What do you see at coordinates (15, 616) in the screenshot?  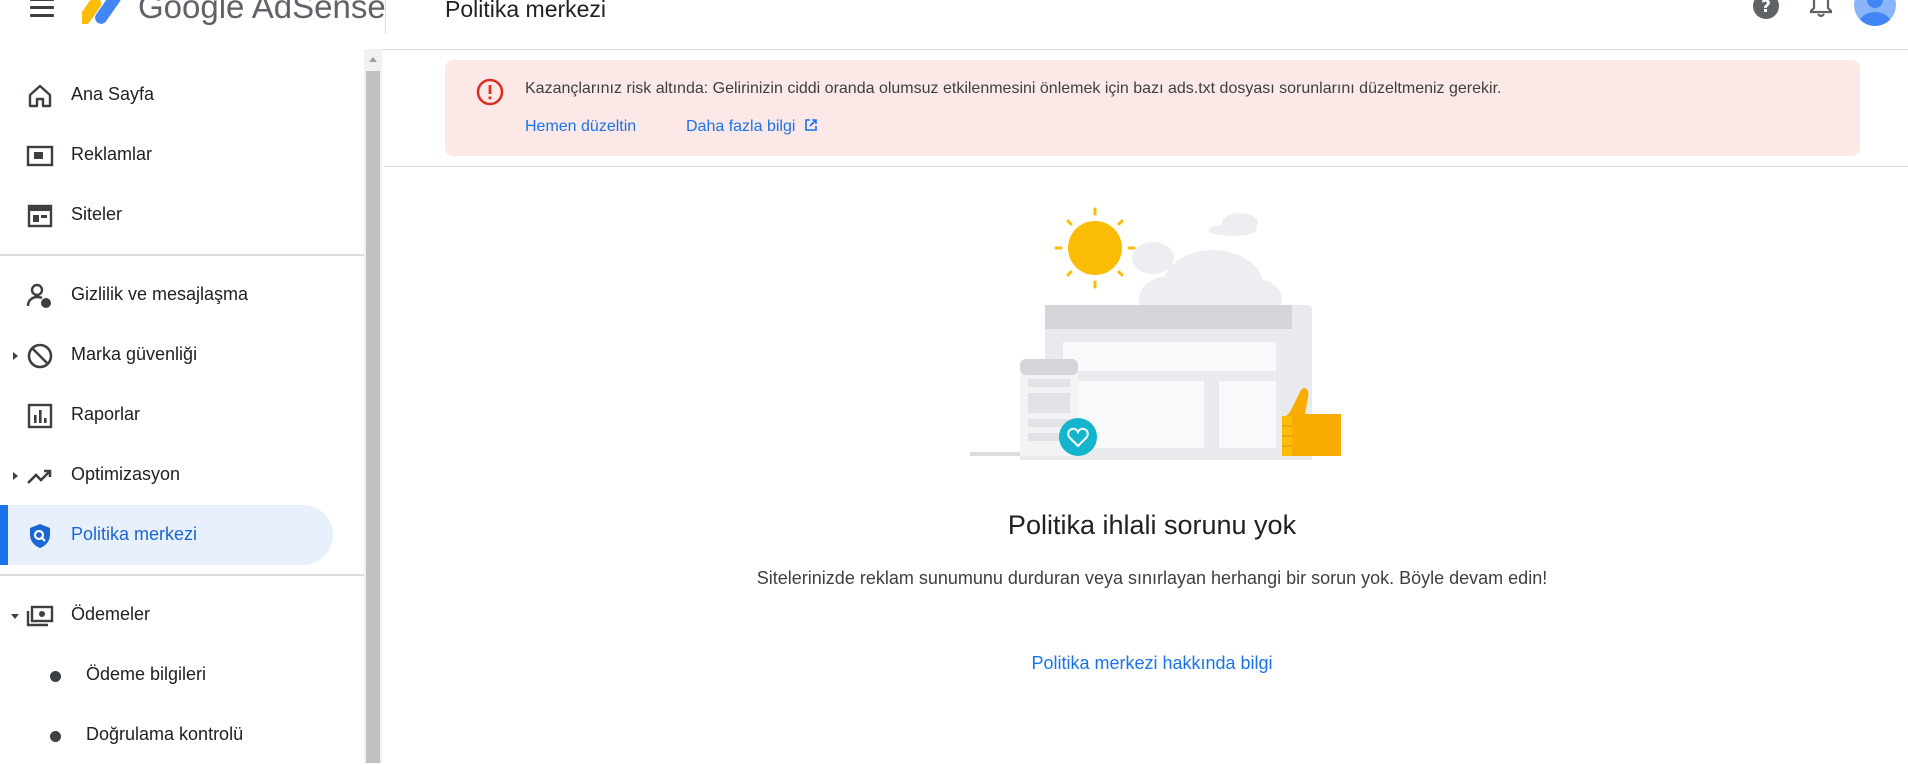 I see `collapse-arrow-icon` at bounding box center [15, 616].